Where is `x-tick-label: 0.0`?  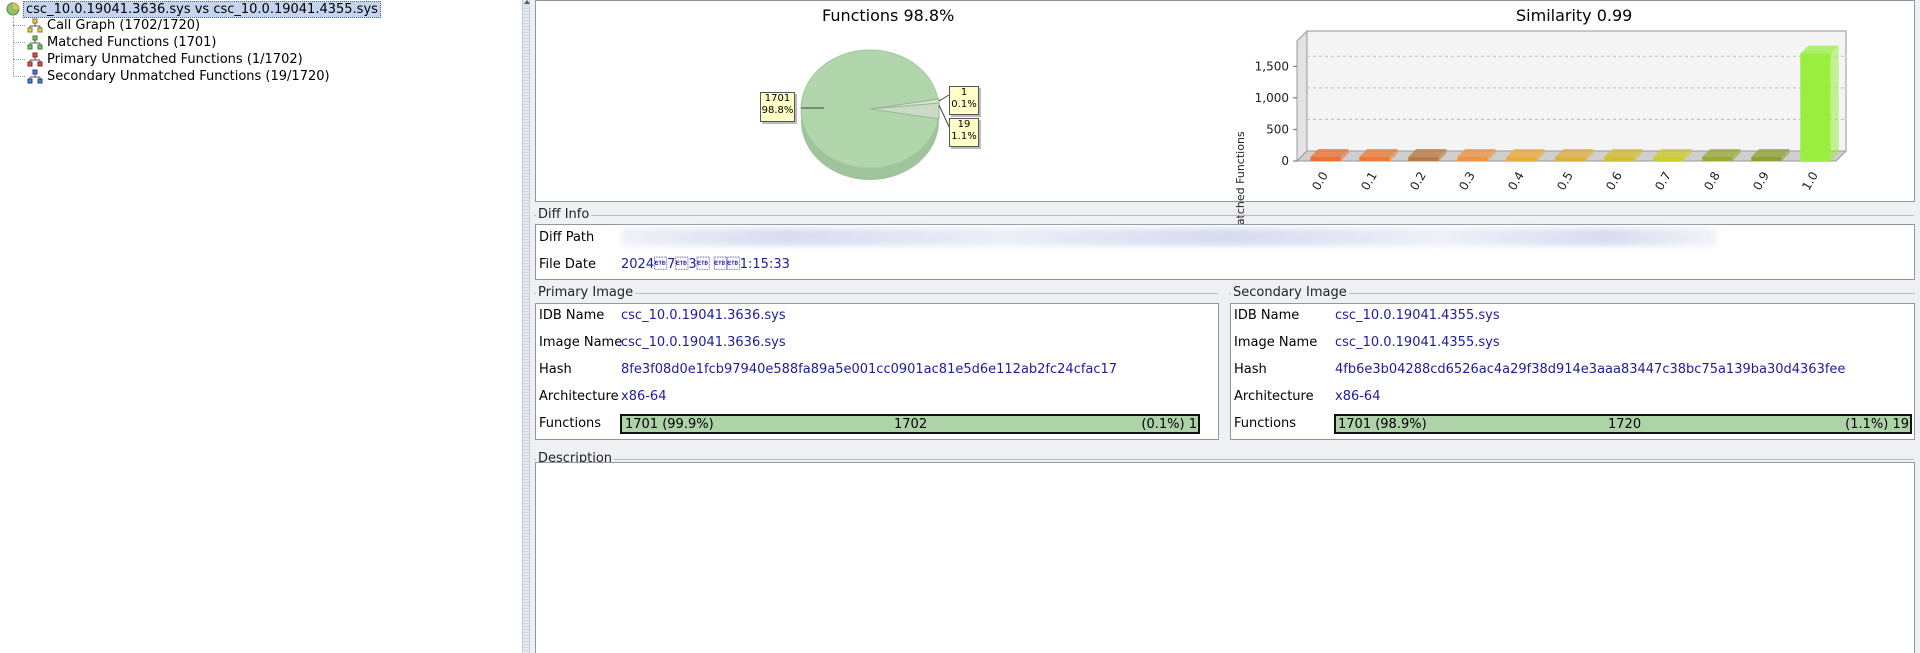 x-tick-label: 0.0 is located at coordinates (1320, 181).